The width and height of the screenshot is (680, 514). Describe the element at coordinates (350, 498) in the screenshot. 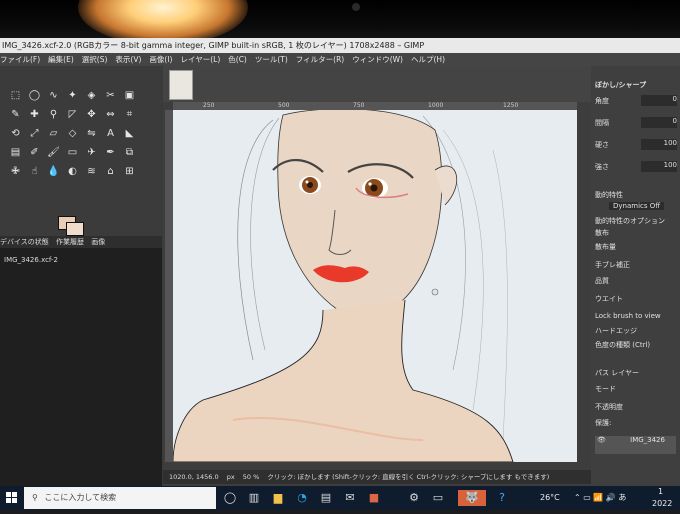

I see `mail-icon: ✉` at that location.